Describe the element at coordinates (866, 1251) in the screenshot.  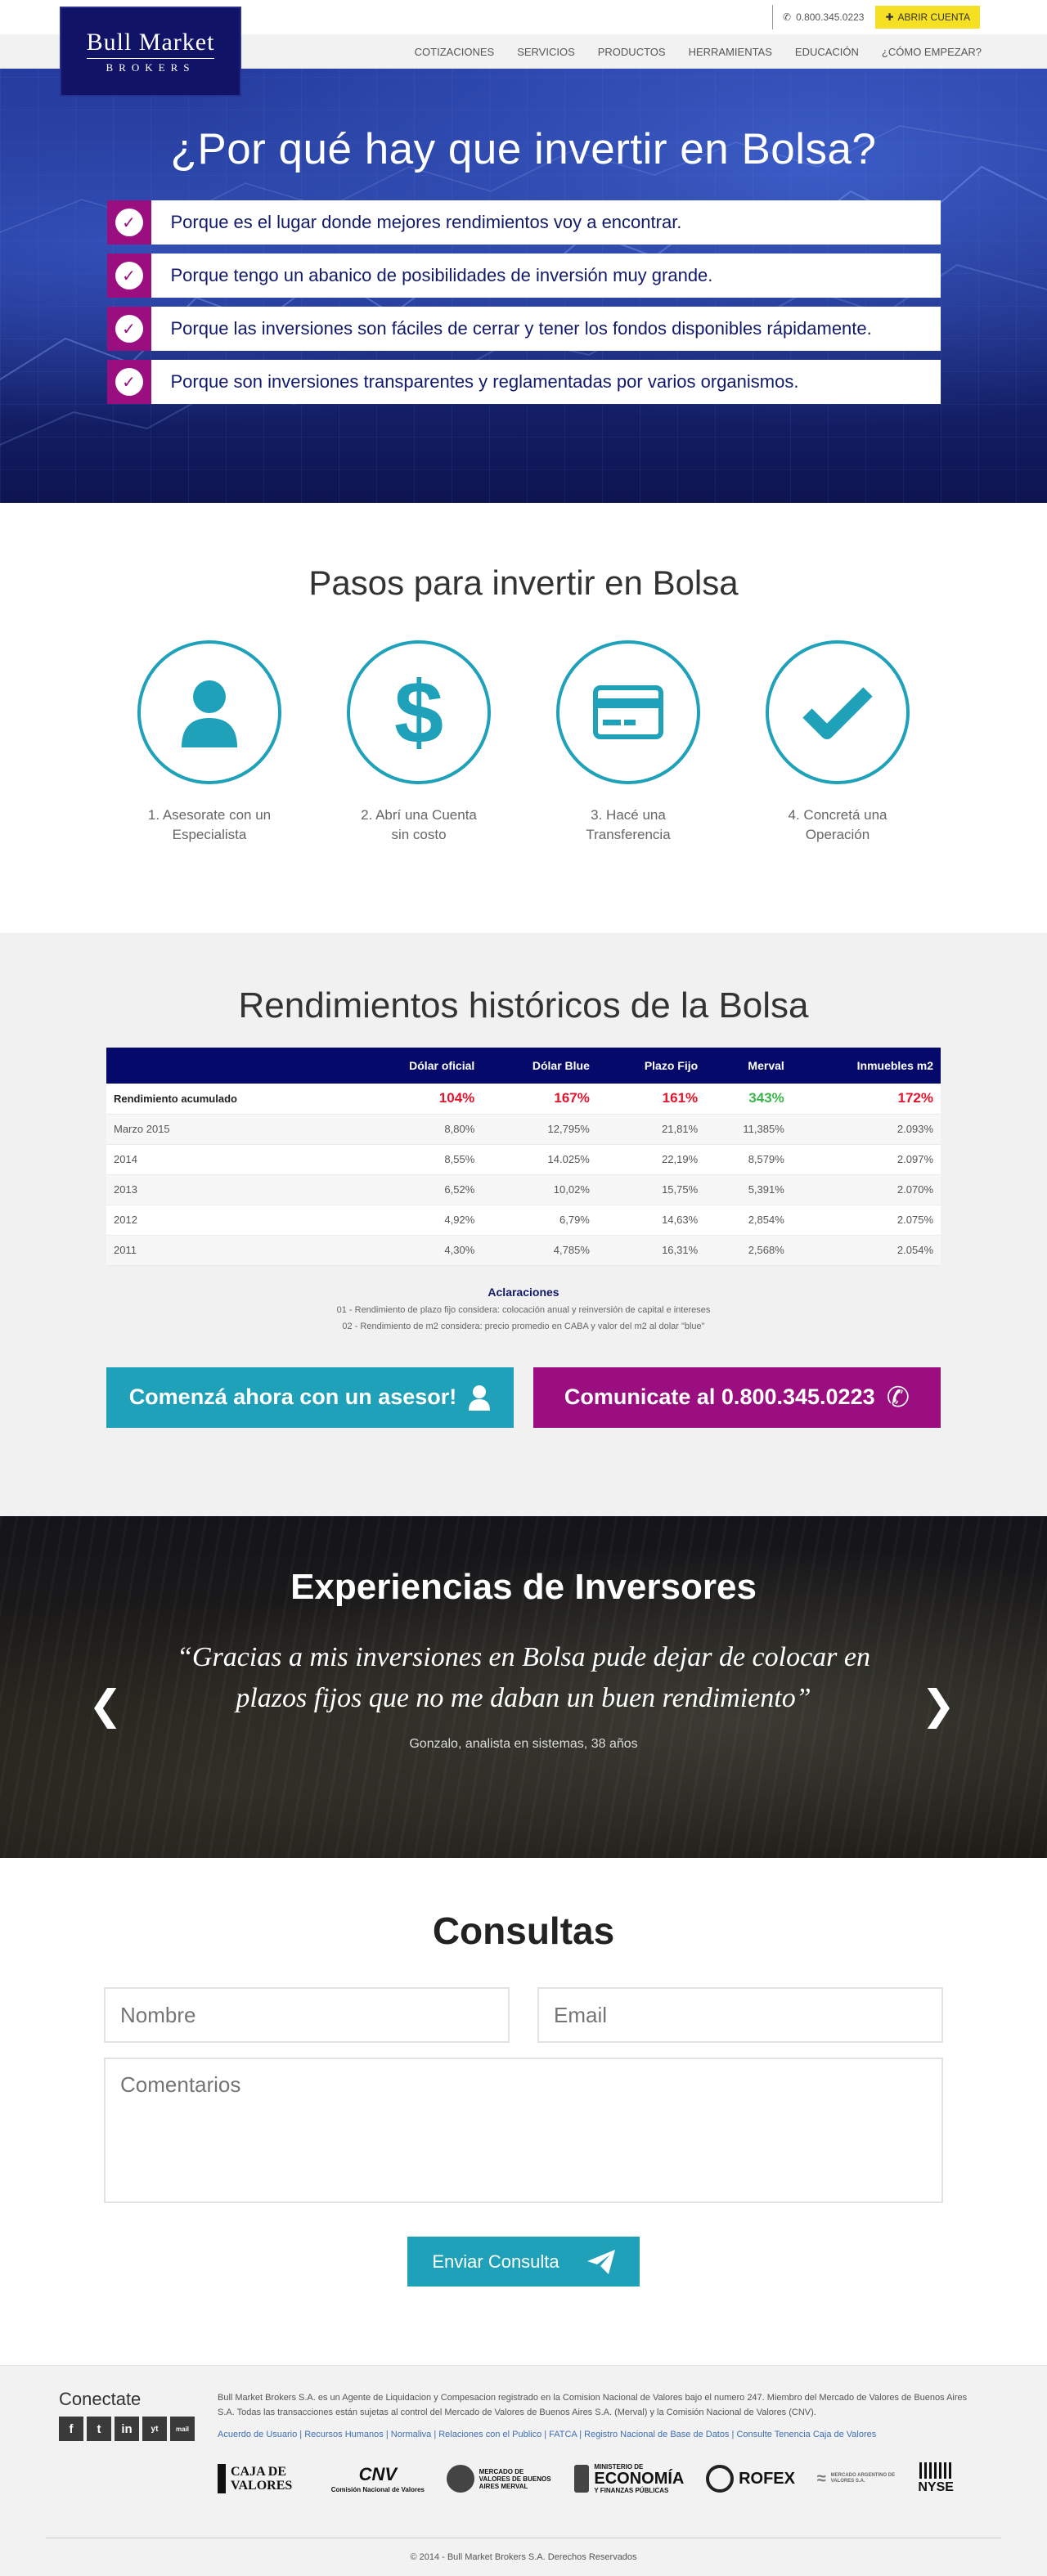
I see `table-cell: 2.054%` at that location.